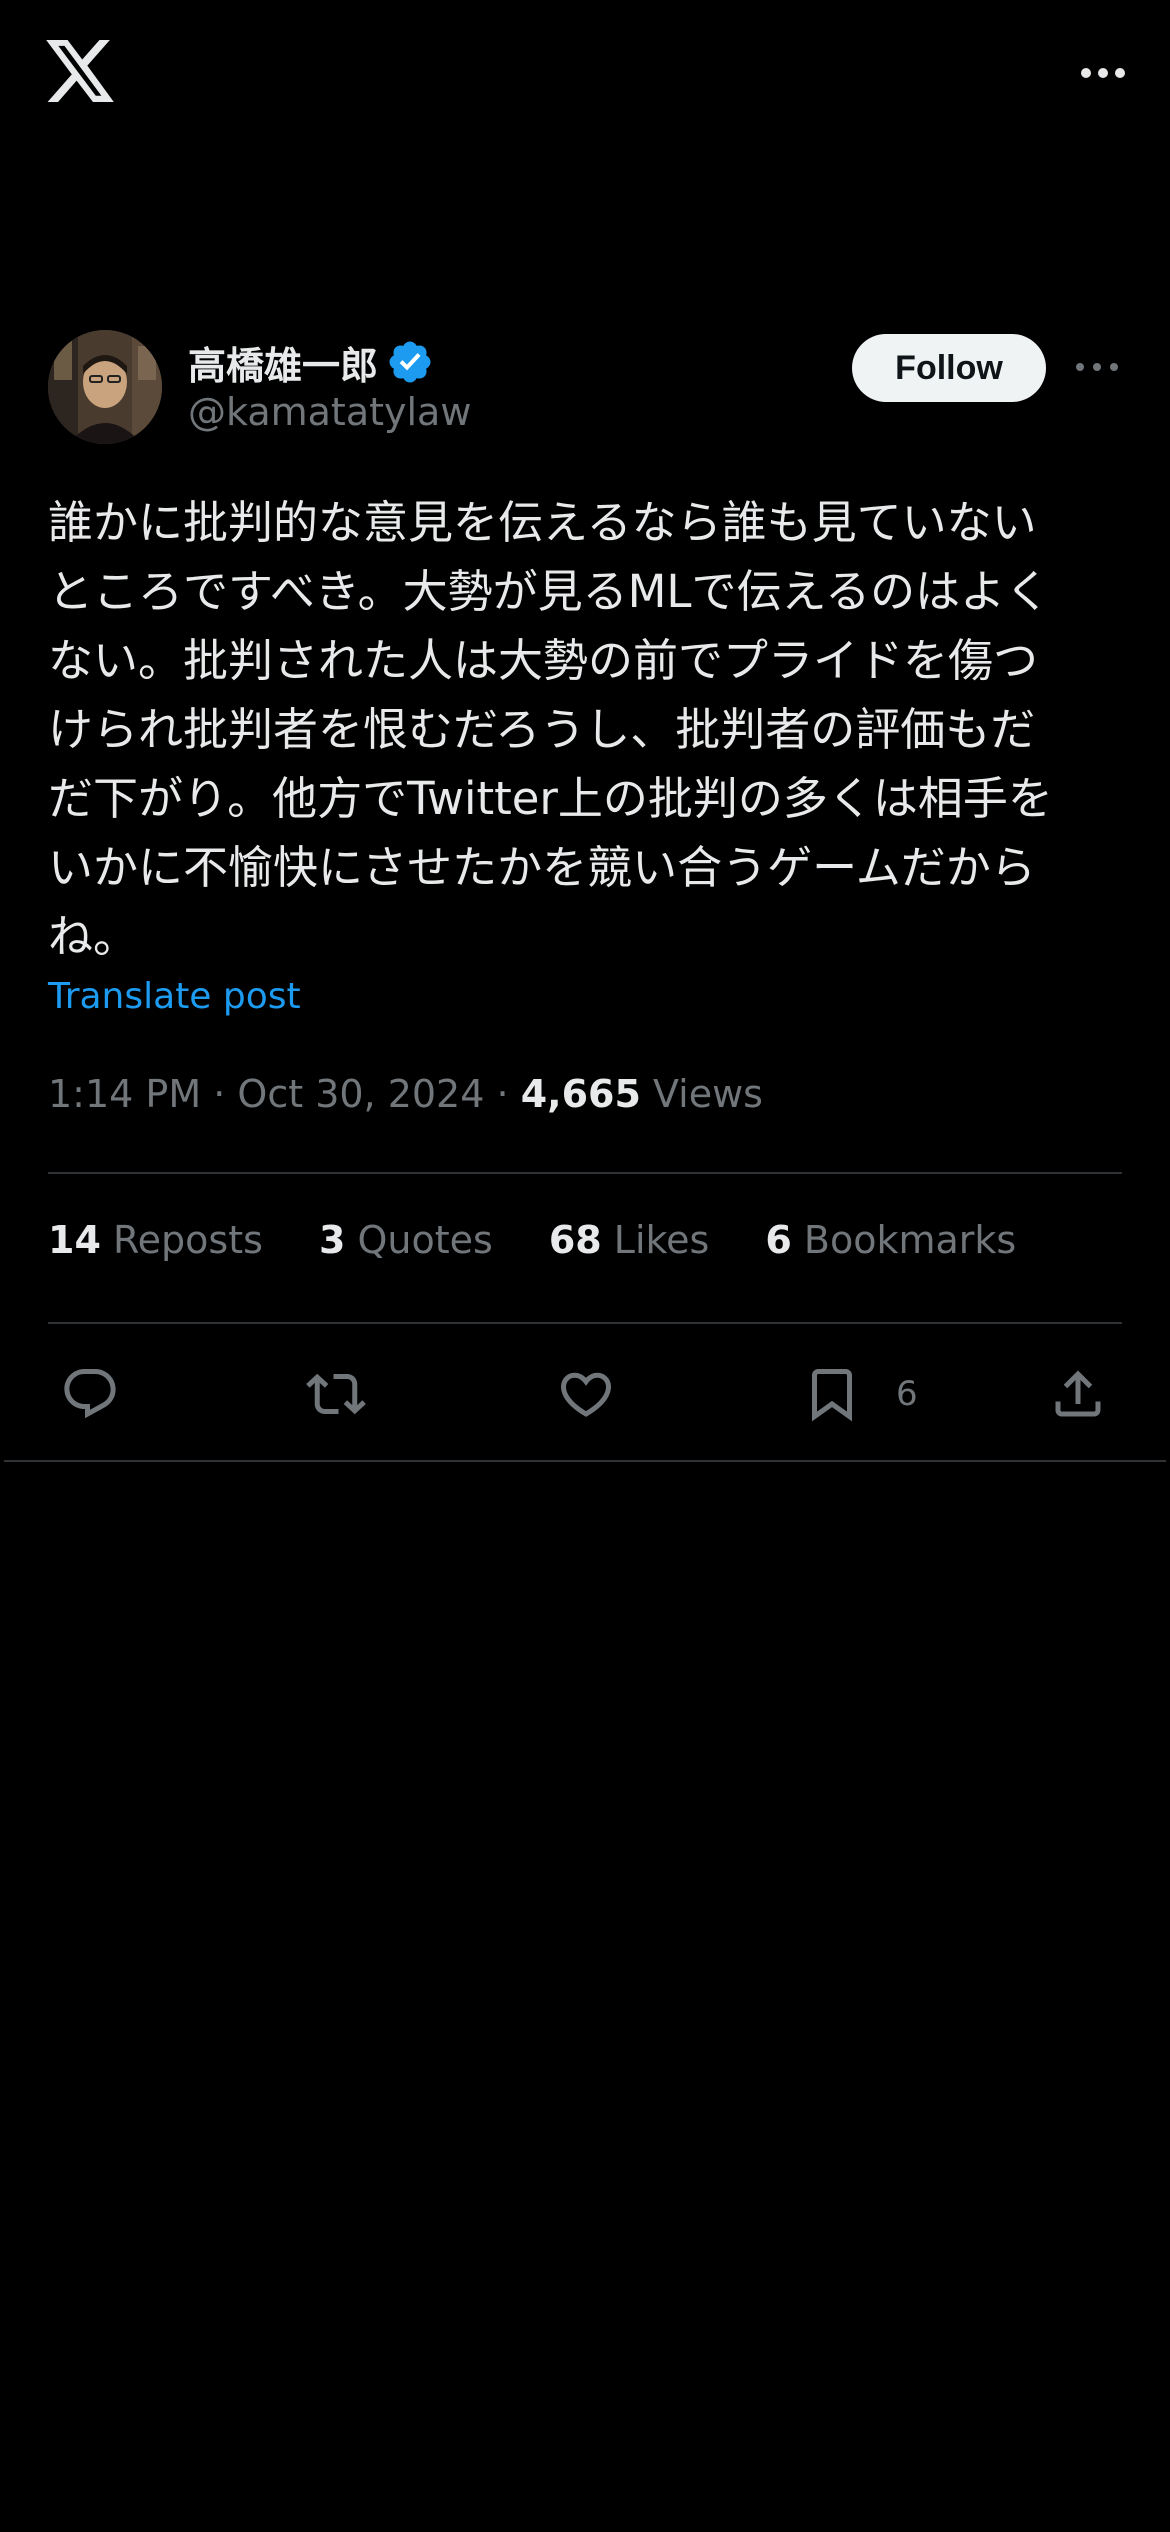 This screenshot has width=1170, height=2532. Describe the element at coordinates (187, 1240) in the screenshot. I see `reposts-label: Reposts` at that location.